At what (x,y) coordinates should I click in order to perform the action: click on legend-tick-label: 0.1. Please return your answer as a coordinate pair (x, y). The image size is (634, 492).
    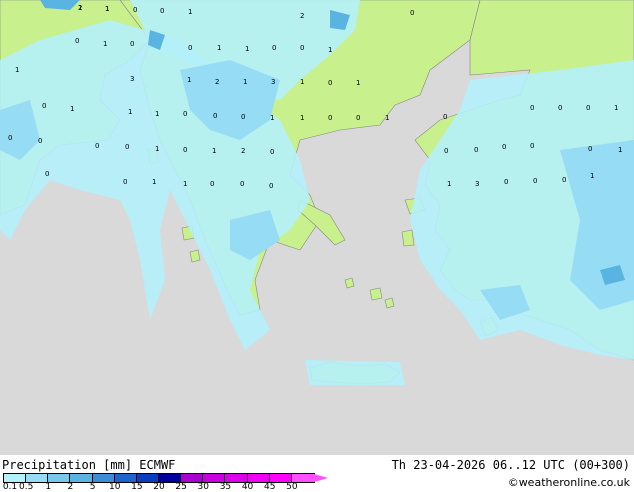
    Looking at the image, I should click on (10, 487).